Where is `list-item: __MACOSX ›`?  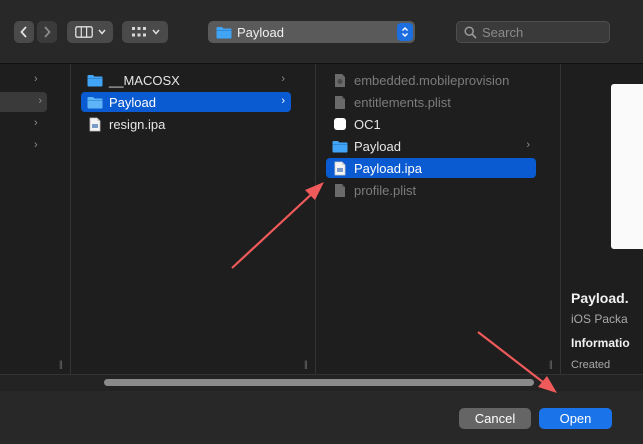 list-item: __MACOSX › is located at coordinates (186, 80).